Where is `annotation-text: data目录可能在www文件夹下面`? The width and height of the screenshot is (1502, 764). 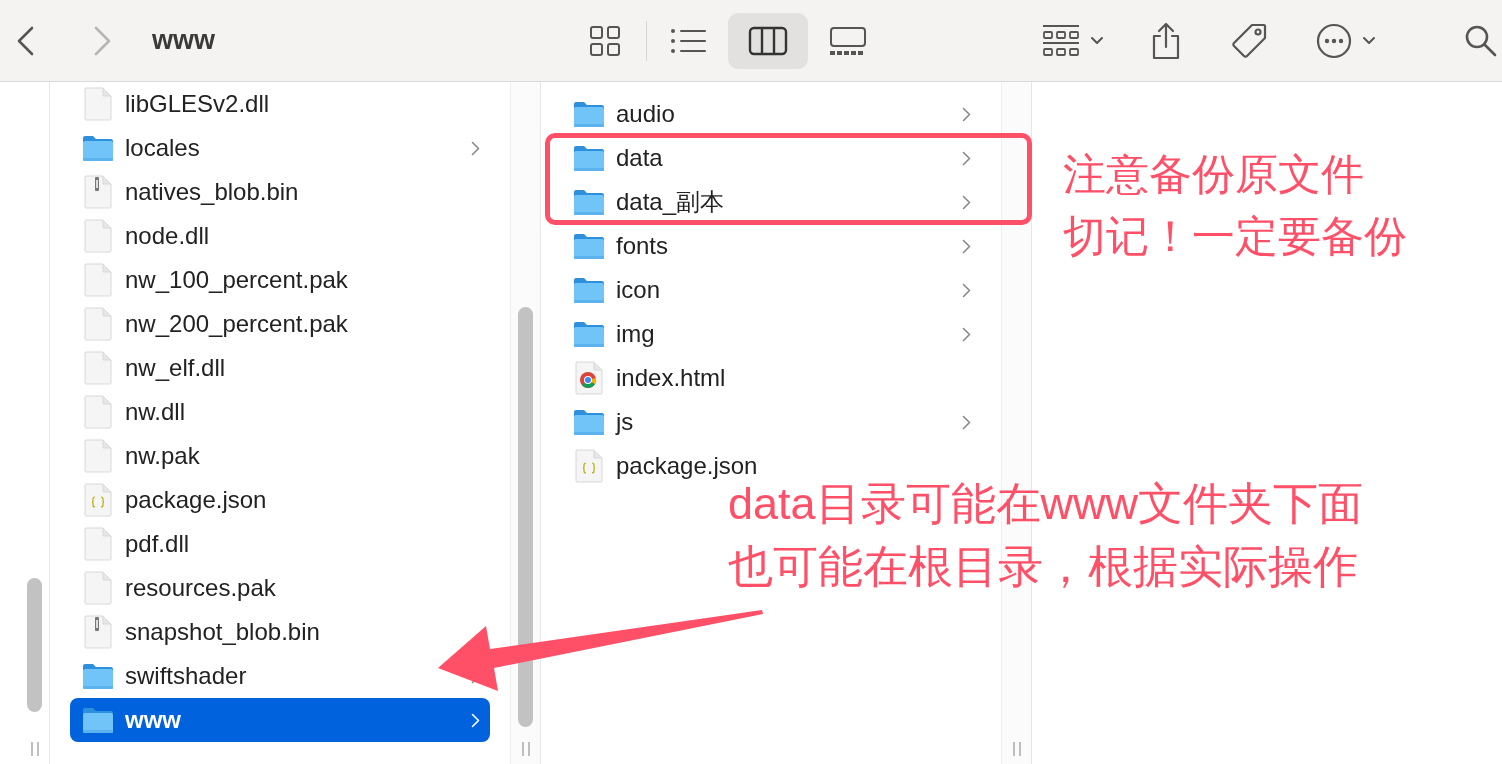 annotation-text: data目录可能在www文件夹下面 is located at coordinates (1046, 504).